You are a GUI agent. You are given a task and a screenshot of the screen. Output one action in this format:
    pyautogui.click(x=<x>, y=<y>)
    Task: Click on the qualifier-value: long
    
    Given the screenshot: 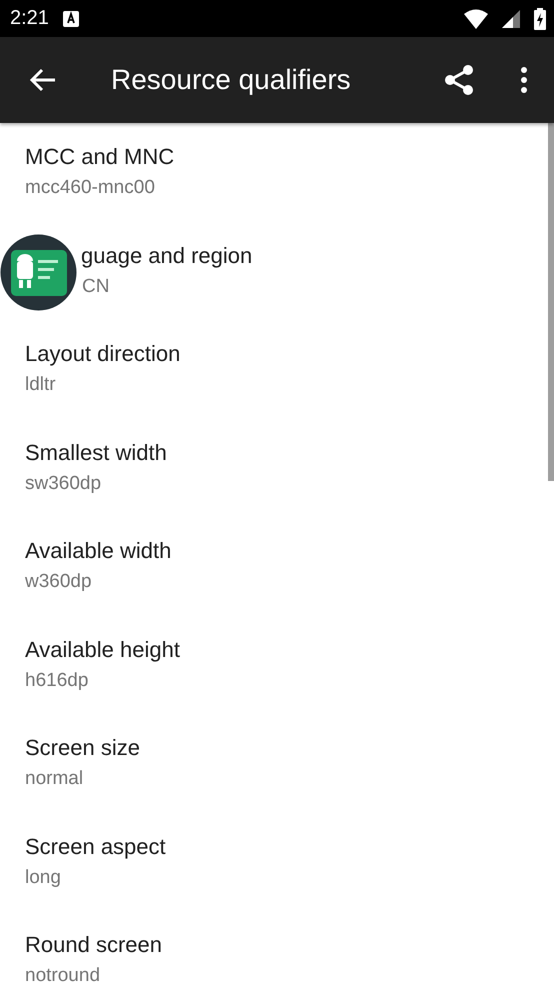 What is the action you would take?
    pyautogui.click(x=43, y=878)
    